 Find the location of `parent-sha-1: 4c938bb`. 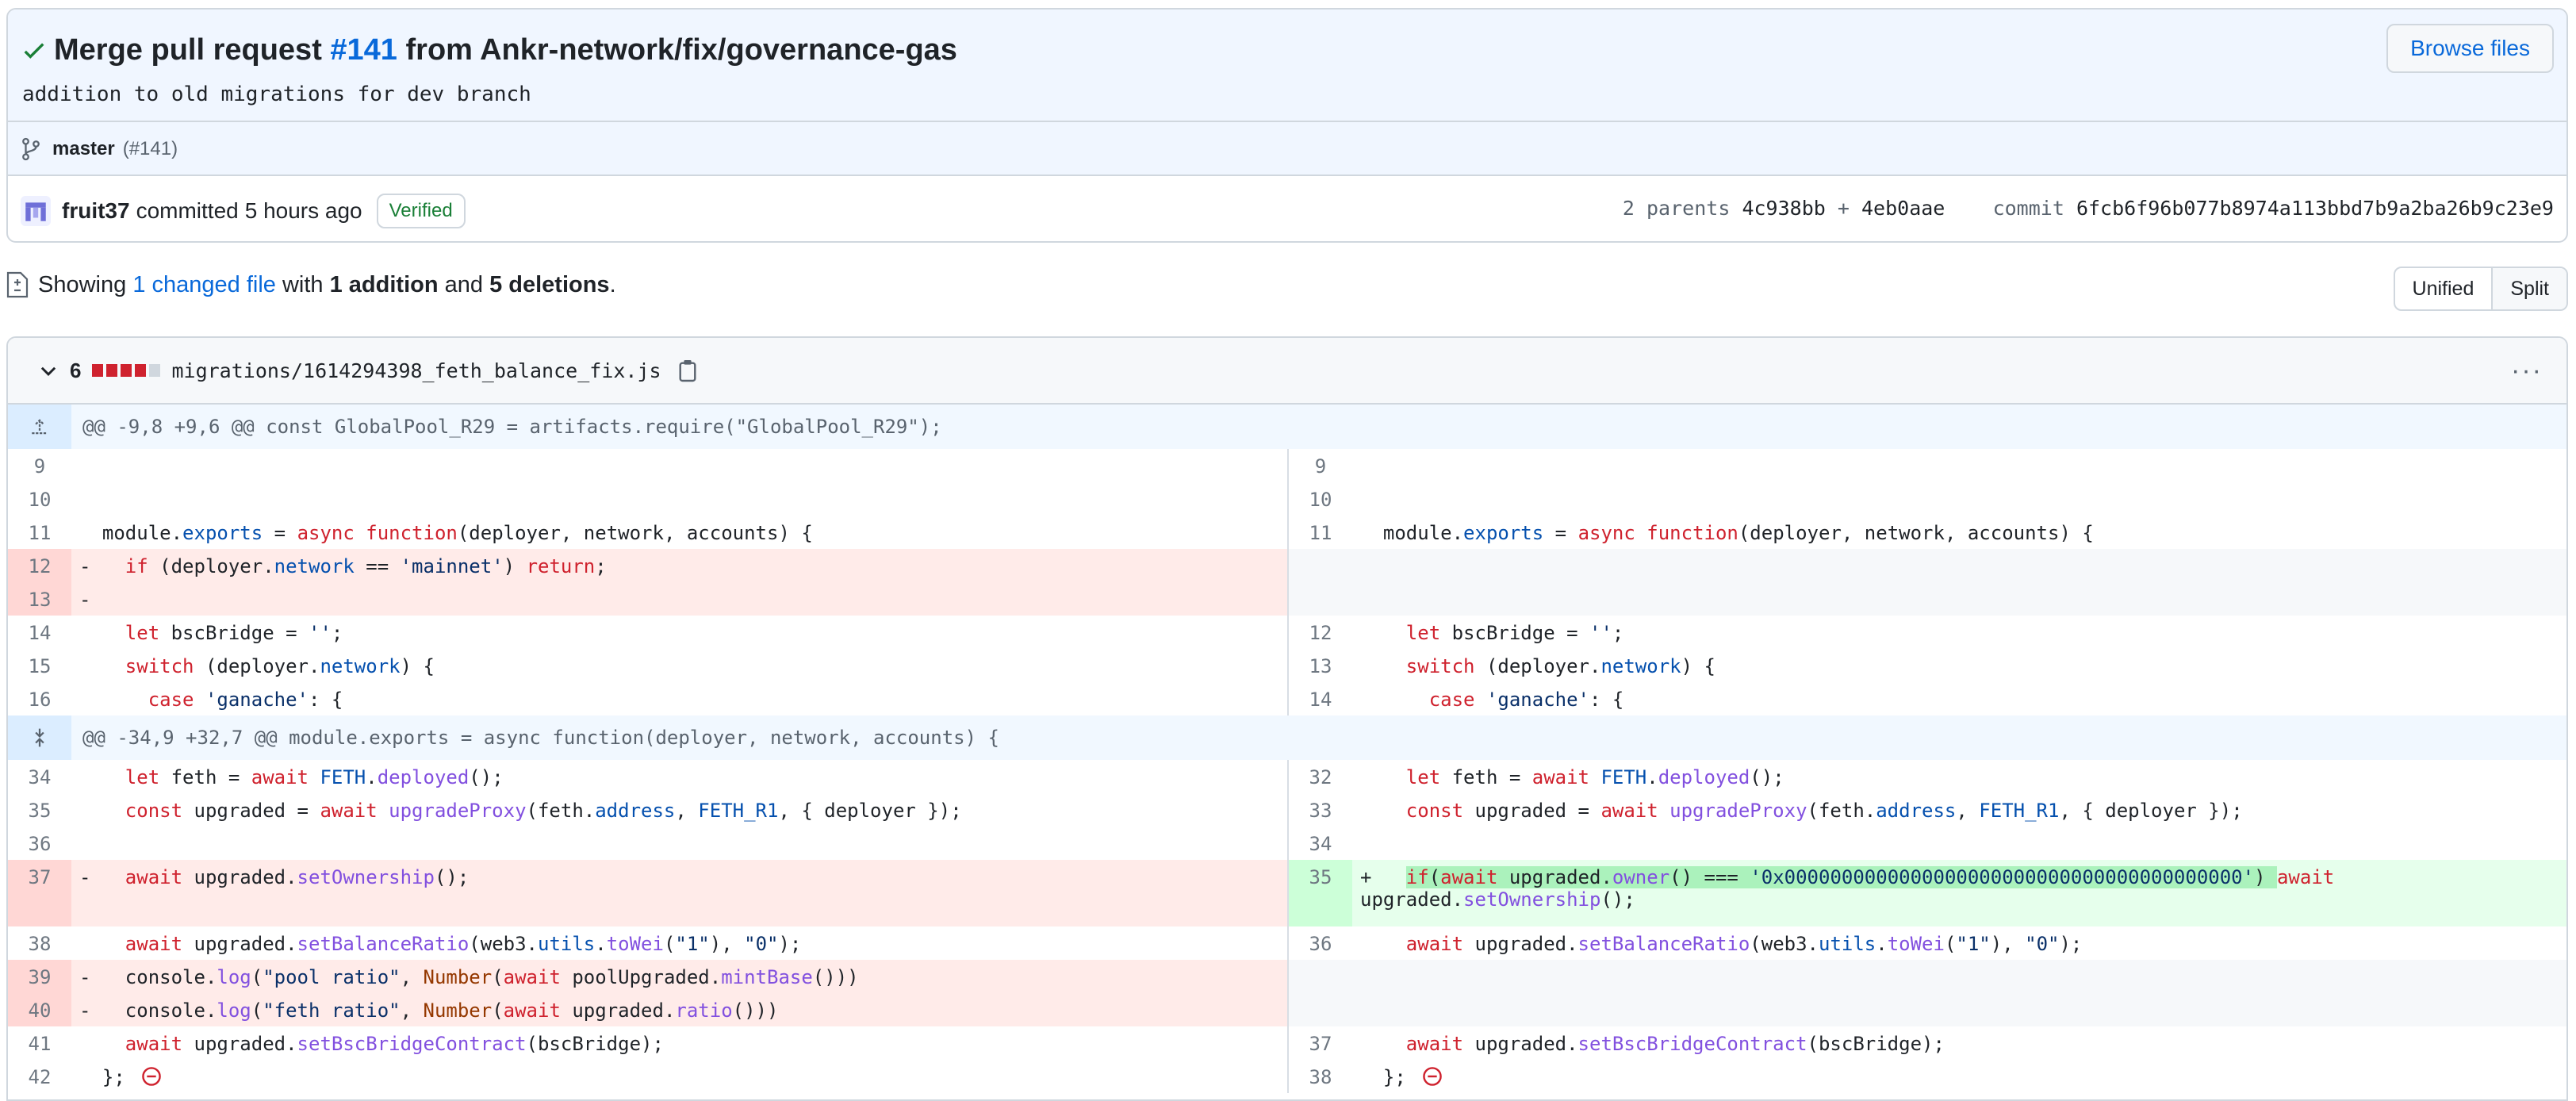

parent-sha-1: 4c938bb is located at coordinates (1784, 208).